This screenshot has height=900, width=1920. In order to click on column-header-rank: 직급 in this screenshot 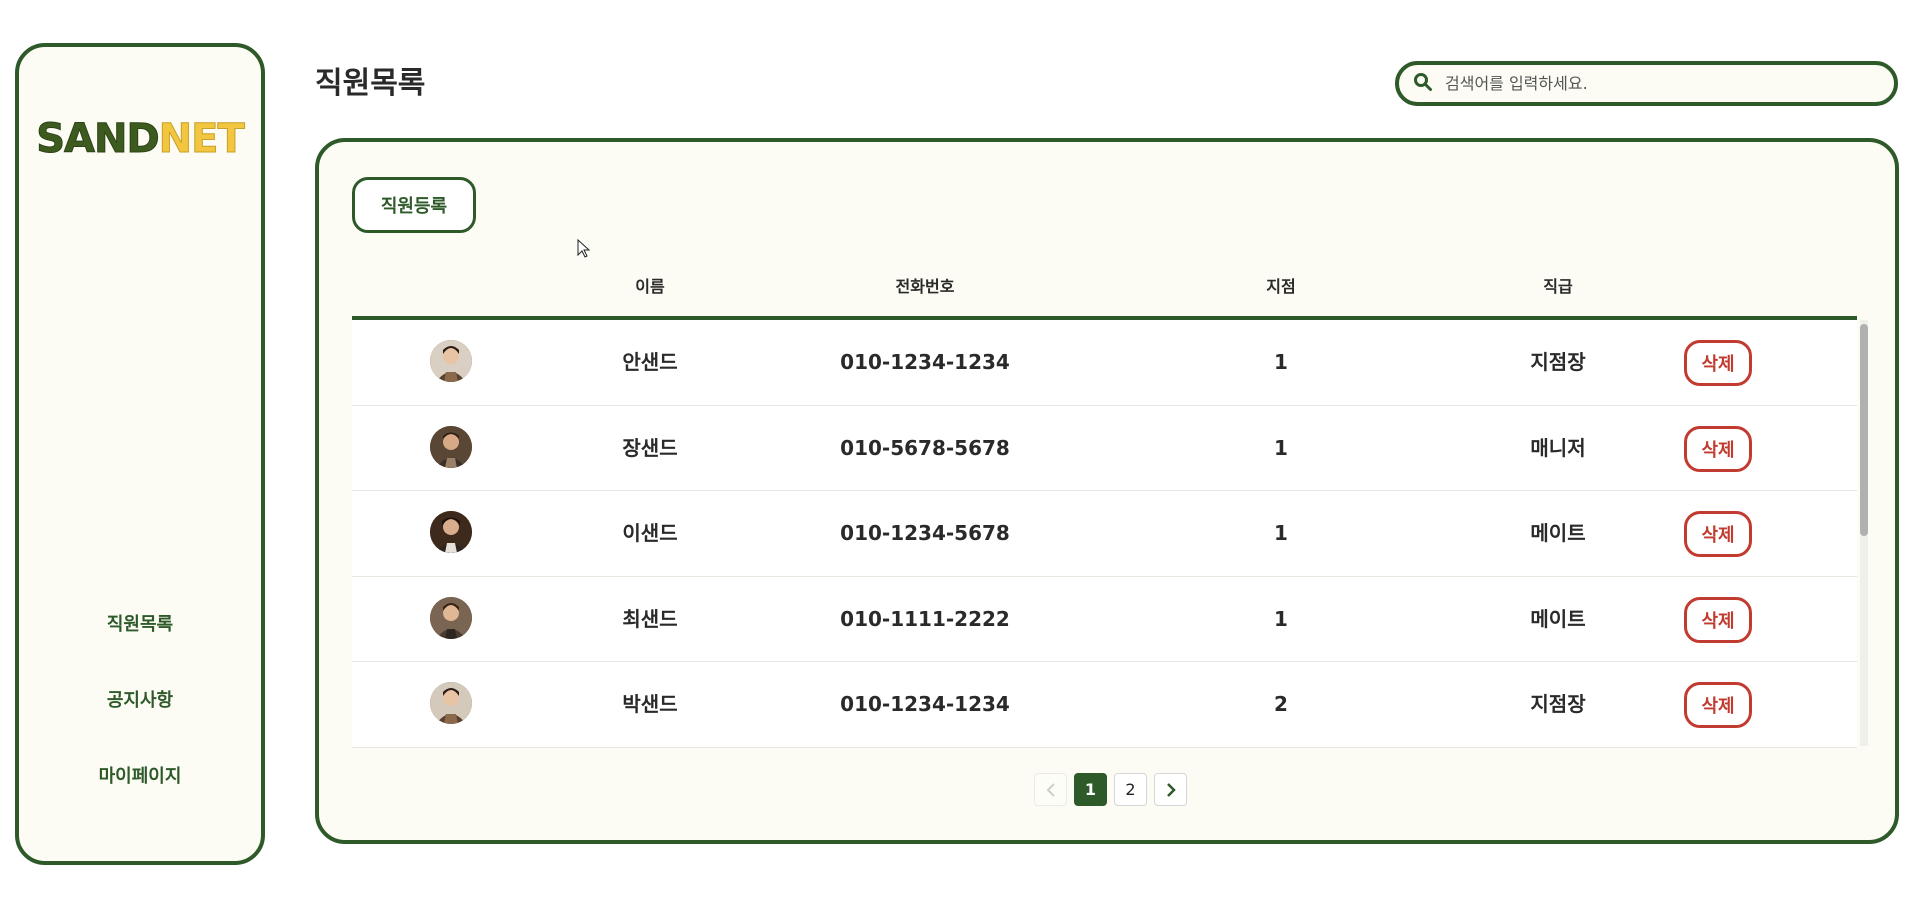, I will do `click(1558, 286)`.